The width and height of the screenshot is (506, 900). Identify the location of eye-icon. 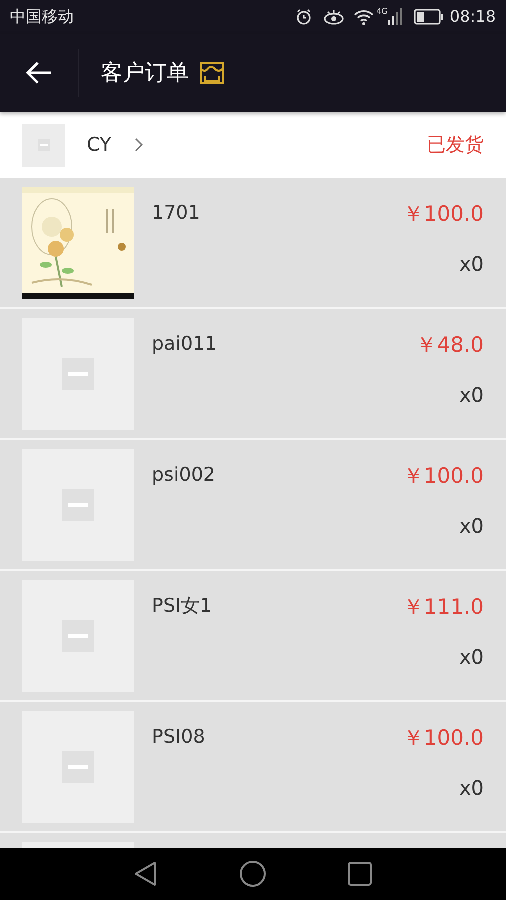
(333, 17).